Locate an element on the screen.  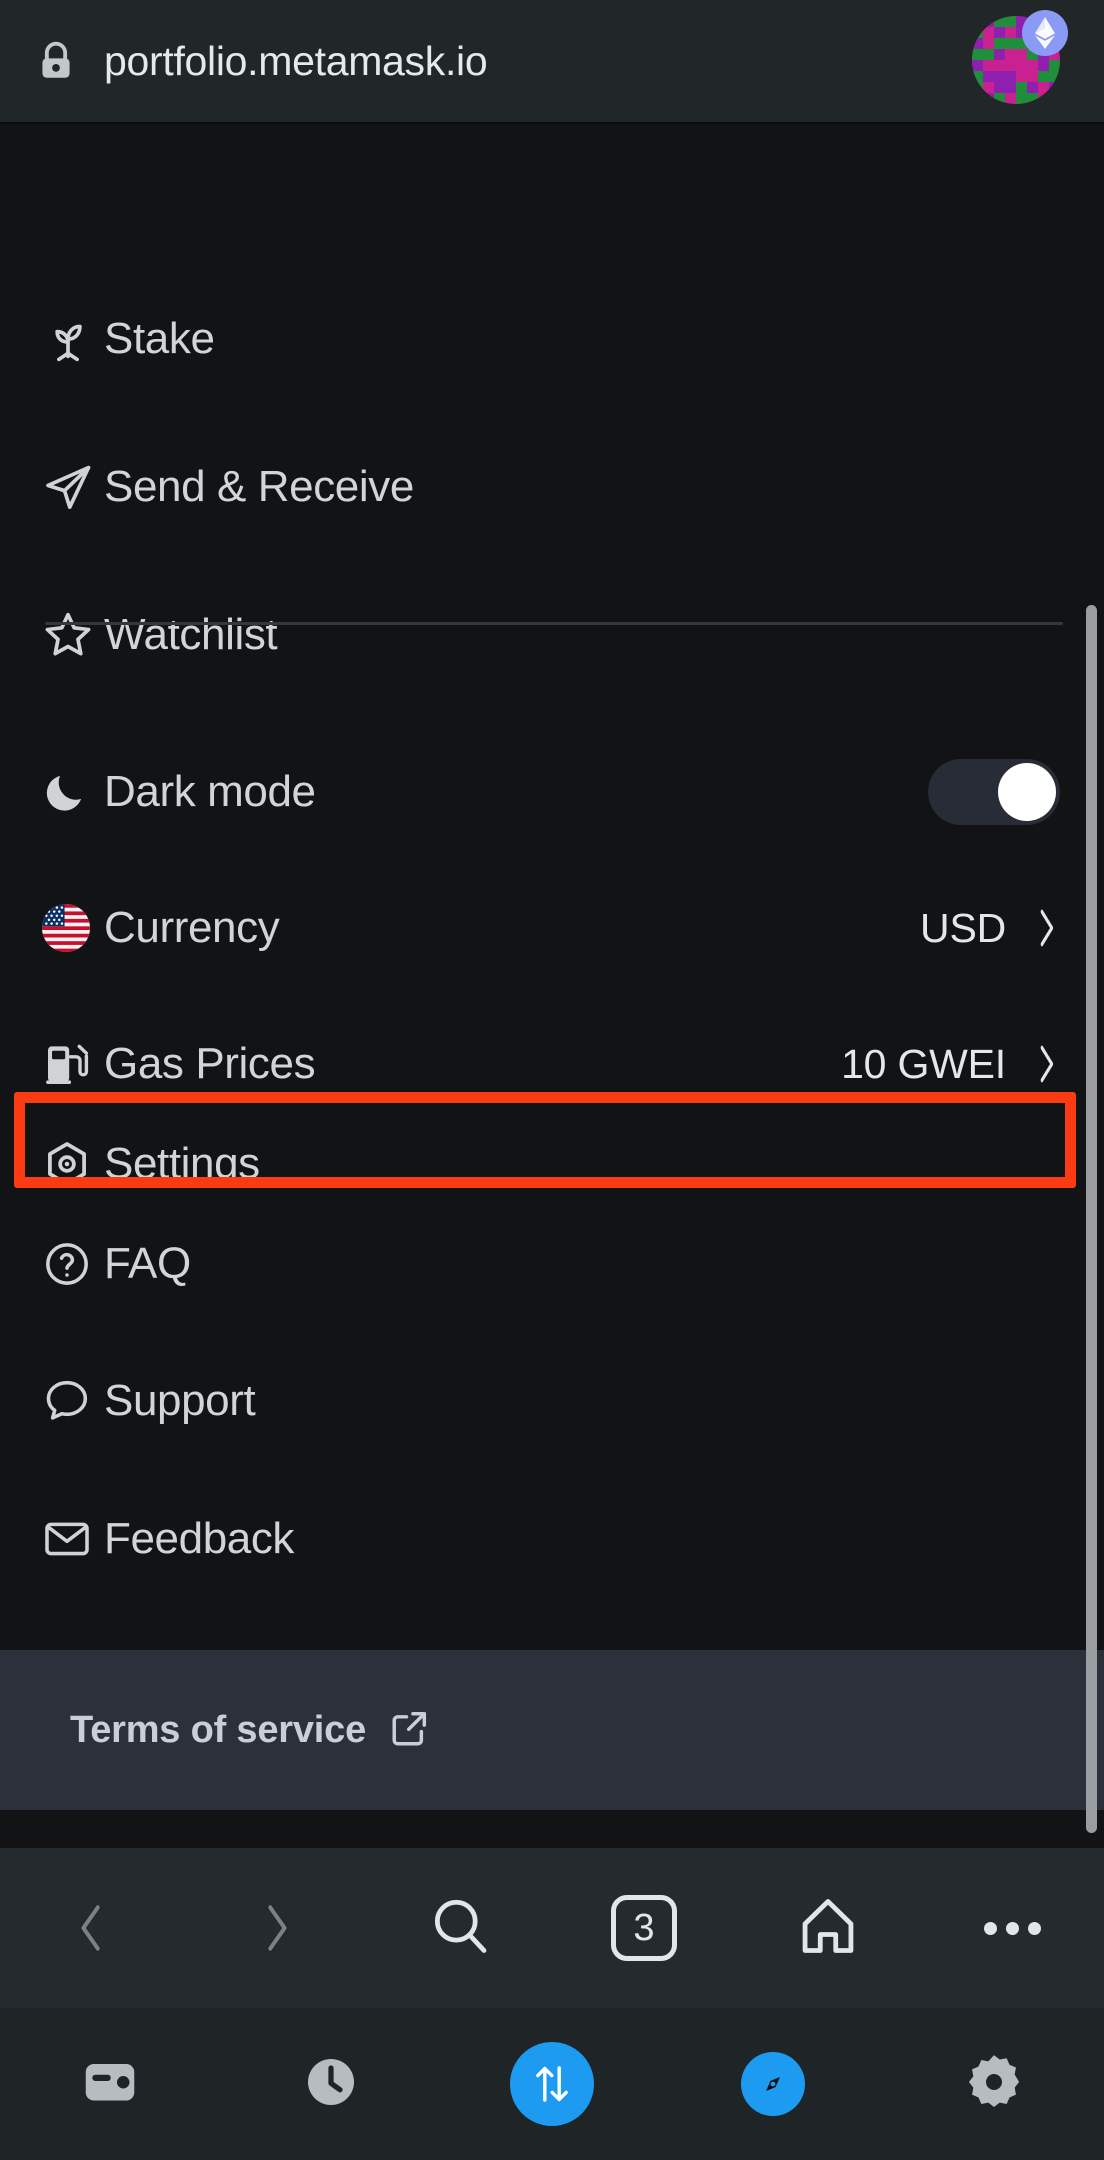
menu-item-label: Gas Prices is located at coordinates (210, 1063).